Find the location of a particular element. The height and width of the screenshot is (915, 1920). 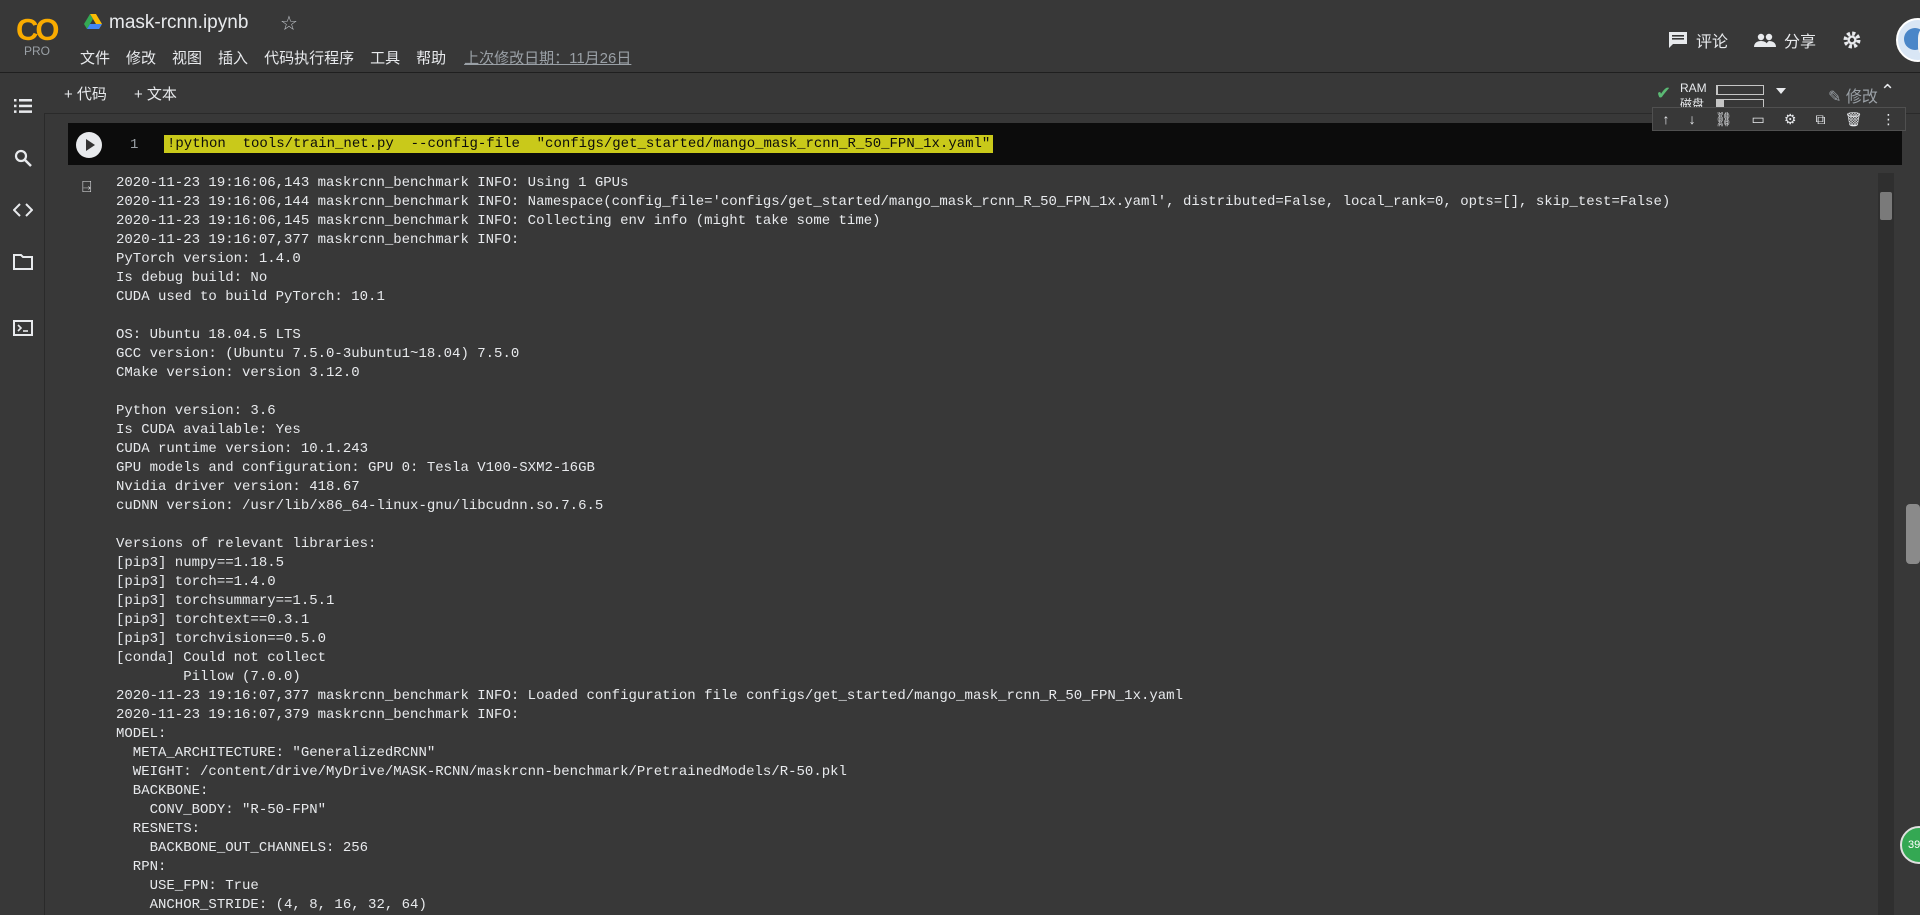

cell-settings-icon: ⚙ is located at coordinates (1790, 119).